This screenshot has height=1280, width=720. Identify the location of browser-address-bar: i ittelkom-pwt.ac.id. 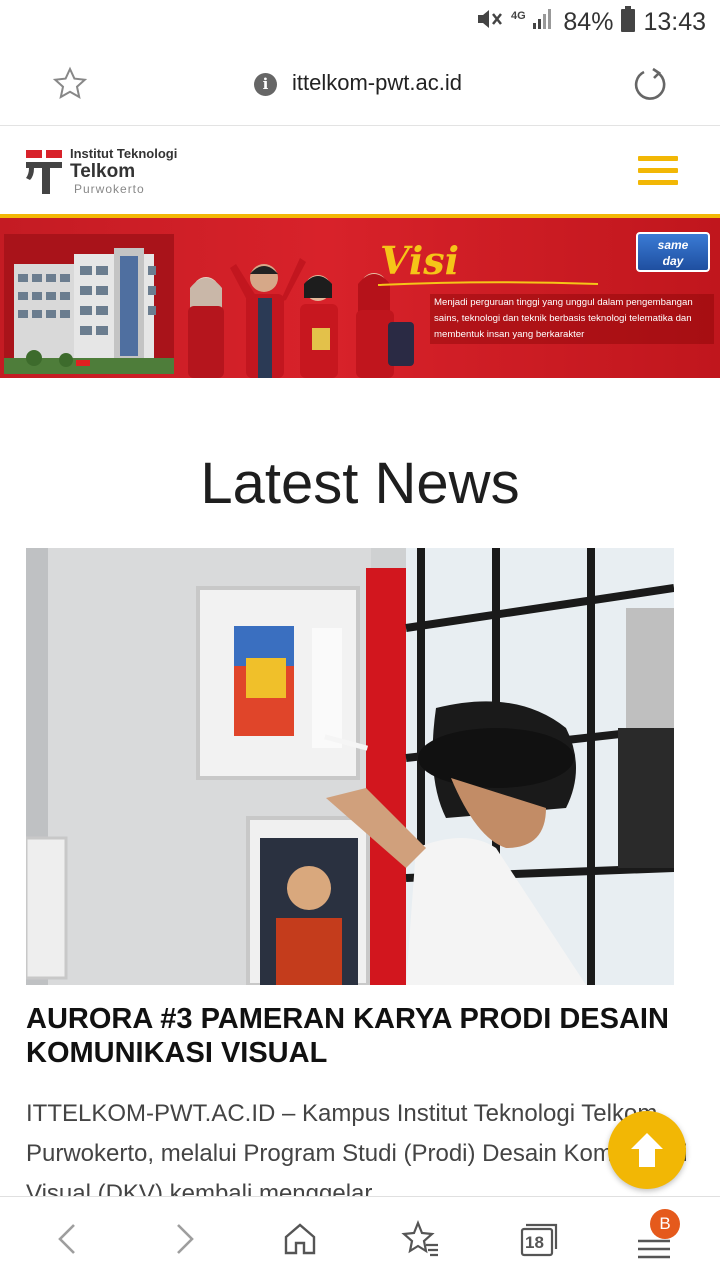
(360, 86).